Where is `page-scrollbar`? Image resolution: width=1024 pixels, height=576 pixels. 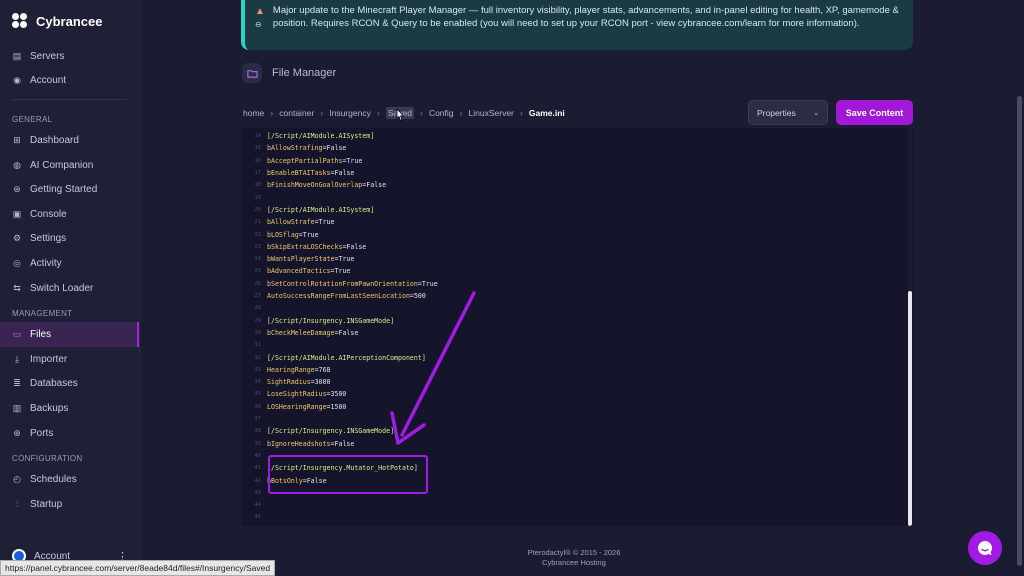 page-scrollbar is located at coordinates (1020, 288).